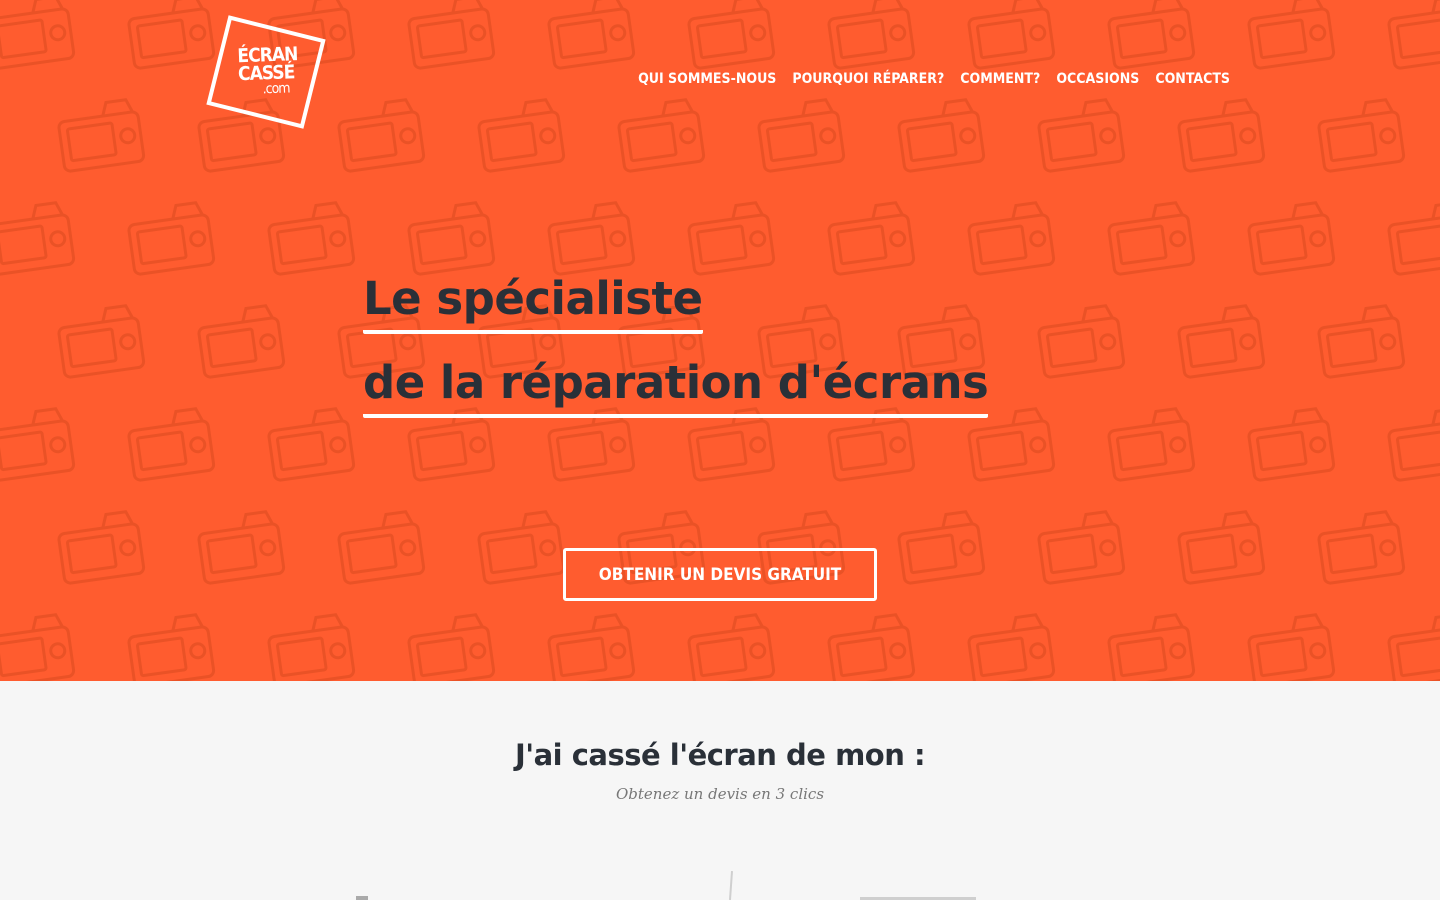 Image resolution: width=1440 pixels, height=900 pixels. I want to click on logo-line-3: .com, so click(276, 89).